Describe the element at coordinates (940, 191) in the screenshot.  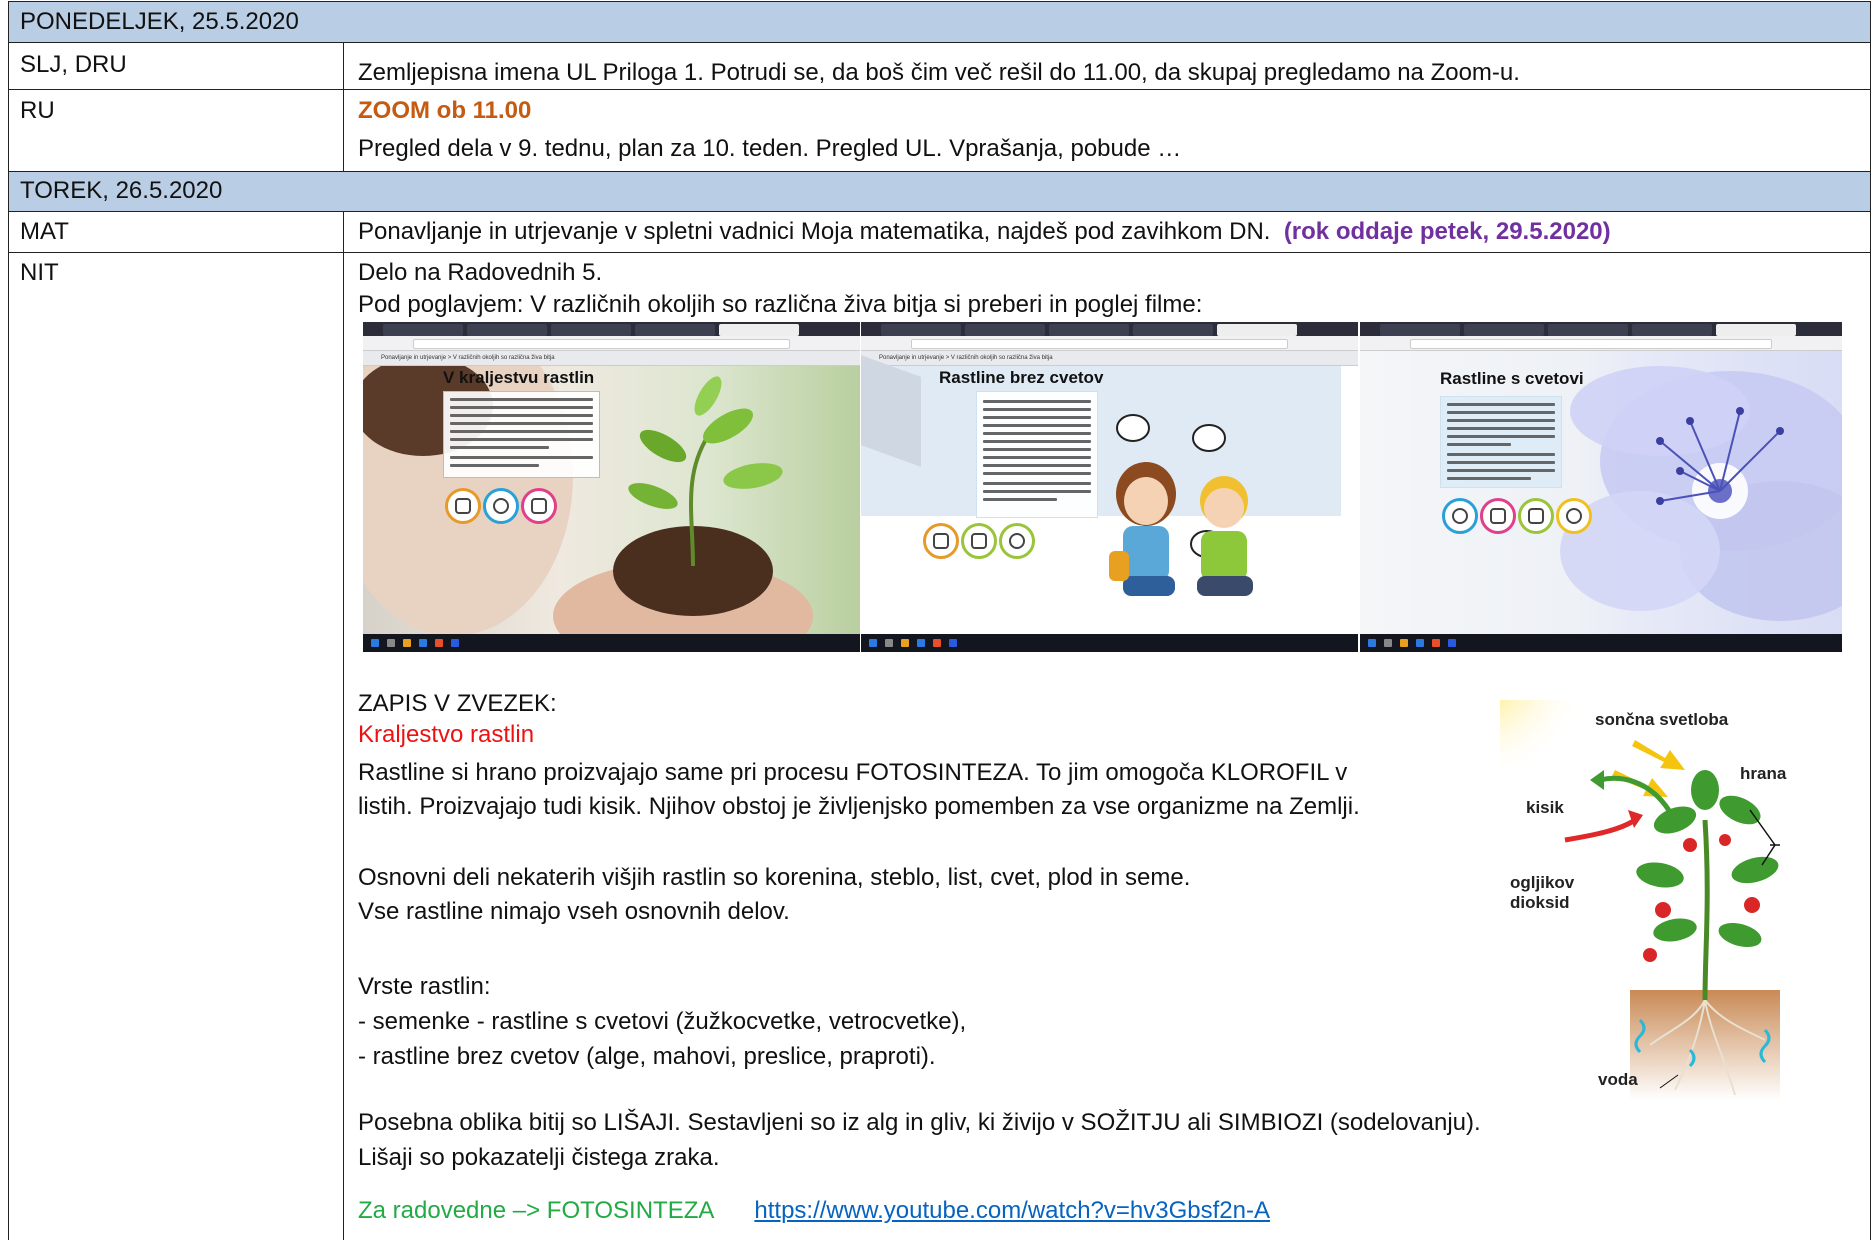
I see `day-header-band` at that location.